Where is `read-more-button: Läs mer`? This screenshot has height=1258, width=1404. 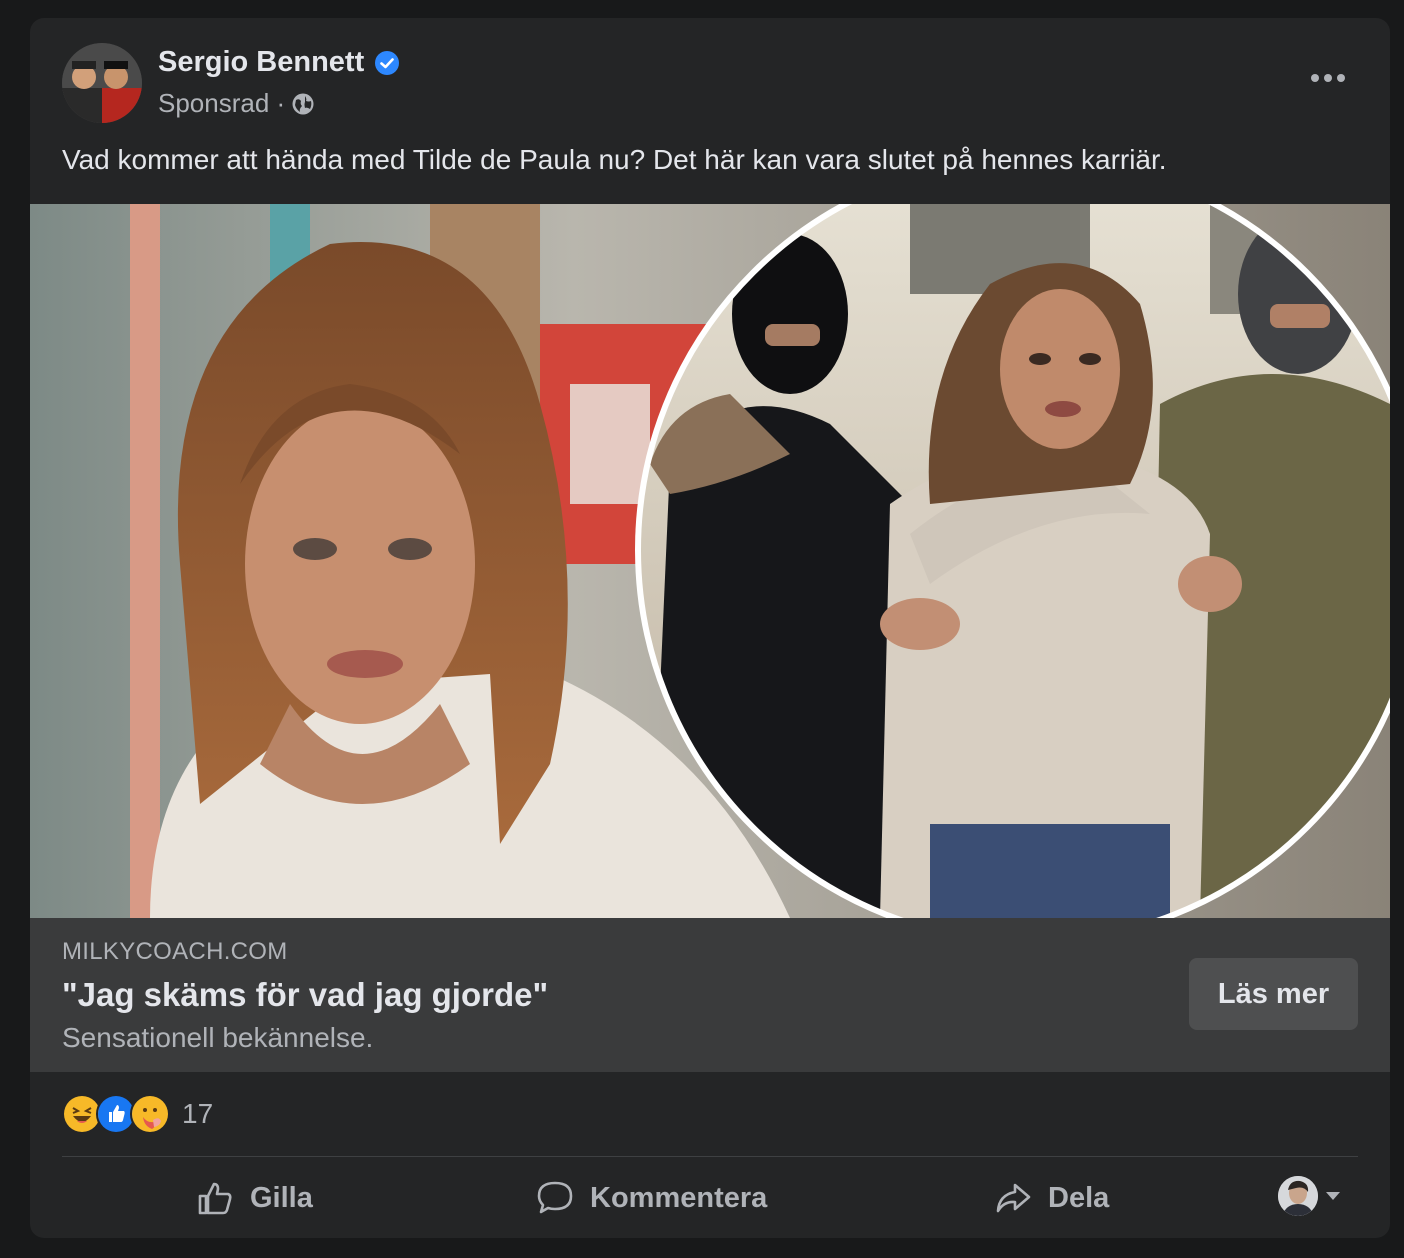 read-more-button: Läs mer is located at coordinates (1273, 994).